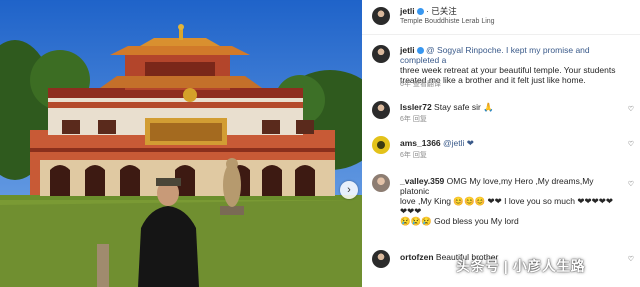 The width and height of the screenshot is (640, 287). I want to click on comment-text: Stay safe sir 🙏, so click(464, 107).